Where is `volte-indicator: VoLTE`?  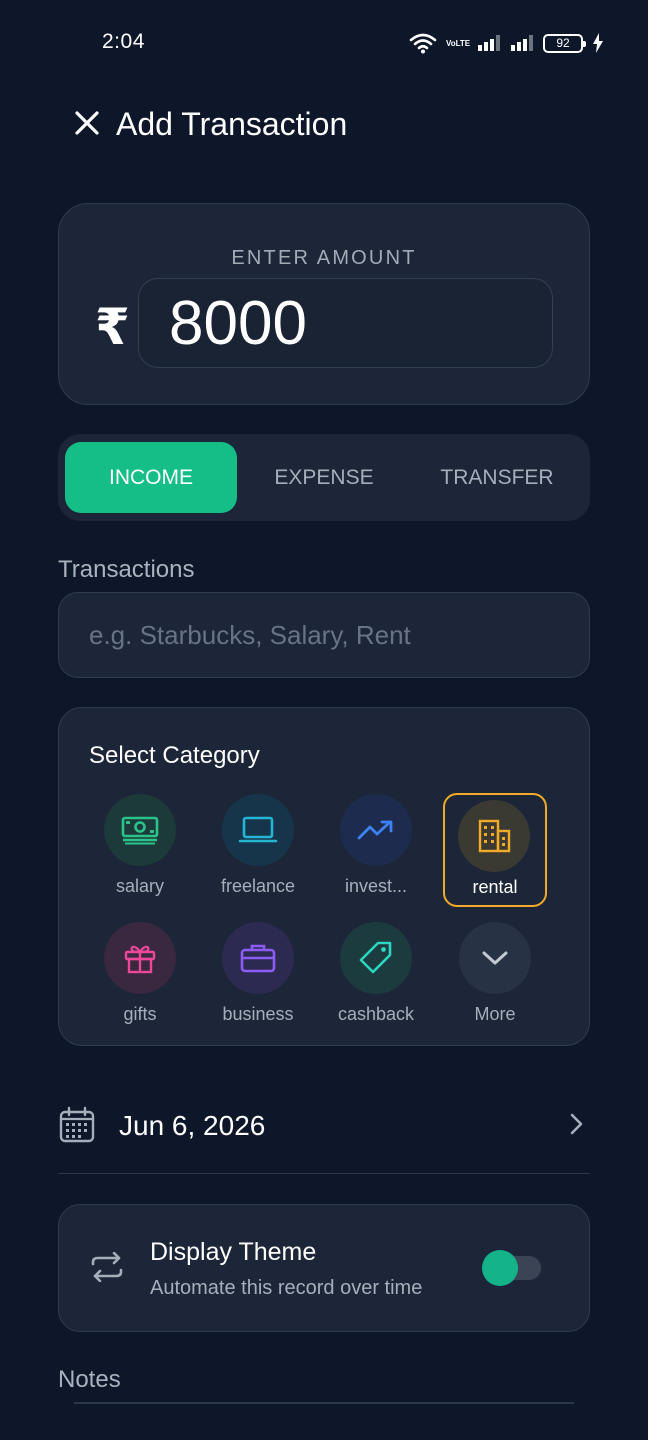
volte-indicator: VoLTE is located at coordinates (458, 43).